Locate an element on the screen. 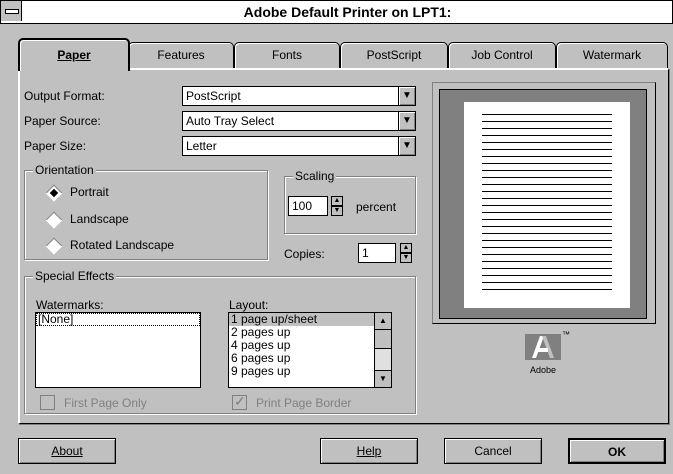 The width and height of the screenshot is (673, 474). tab-fonts: Fonts is located at coordinates (287, 55).